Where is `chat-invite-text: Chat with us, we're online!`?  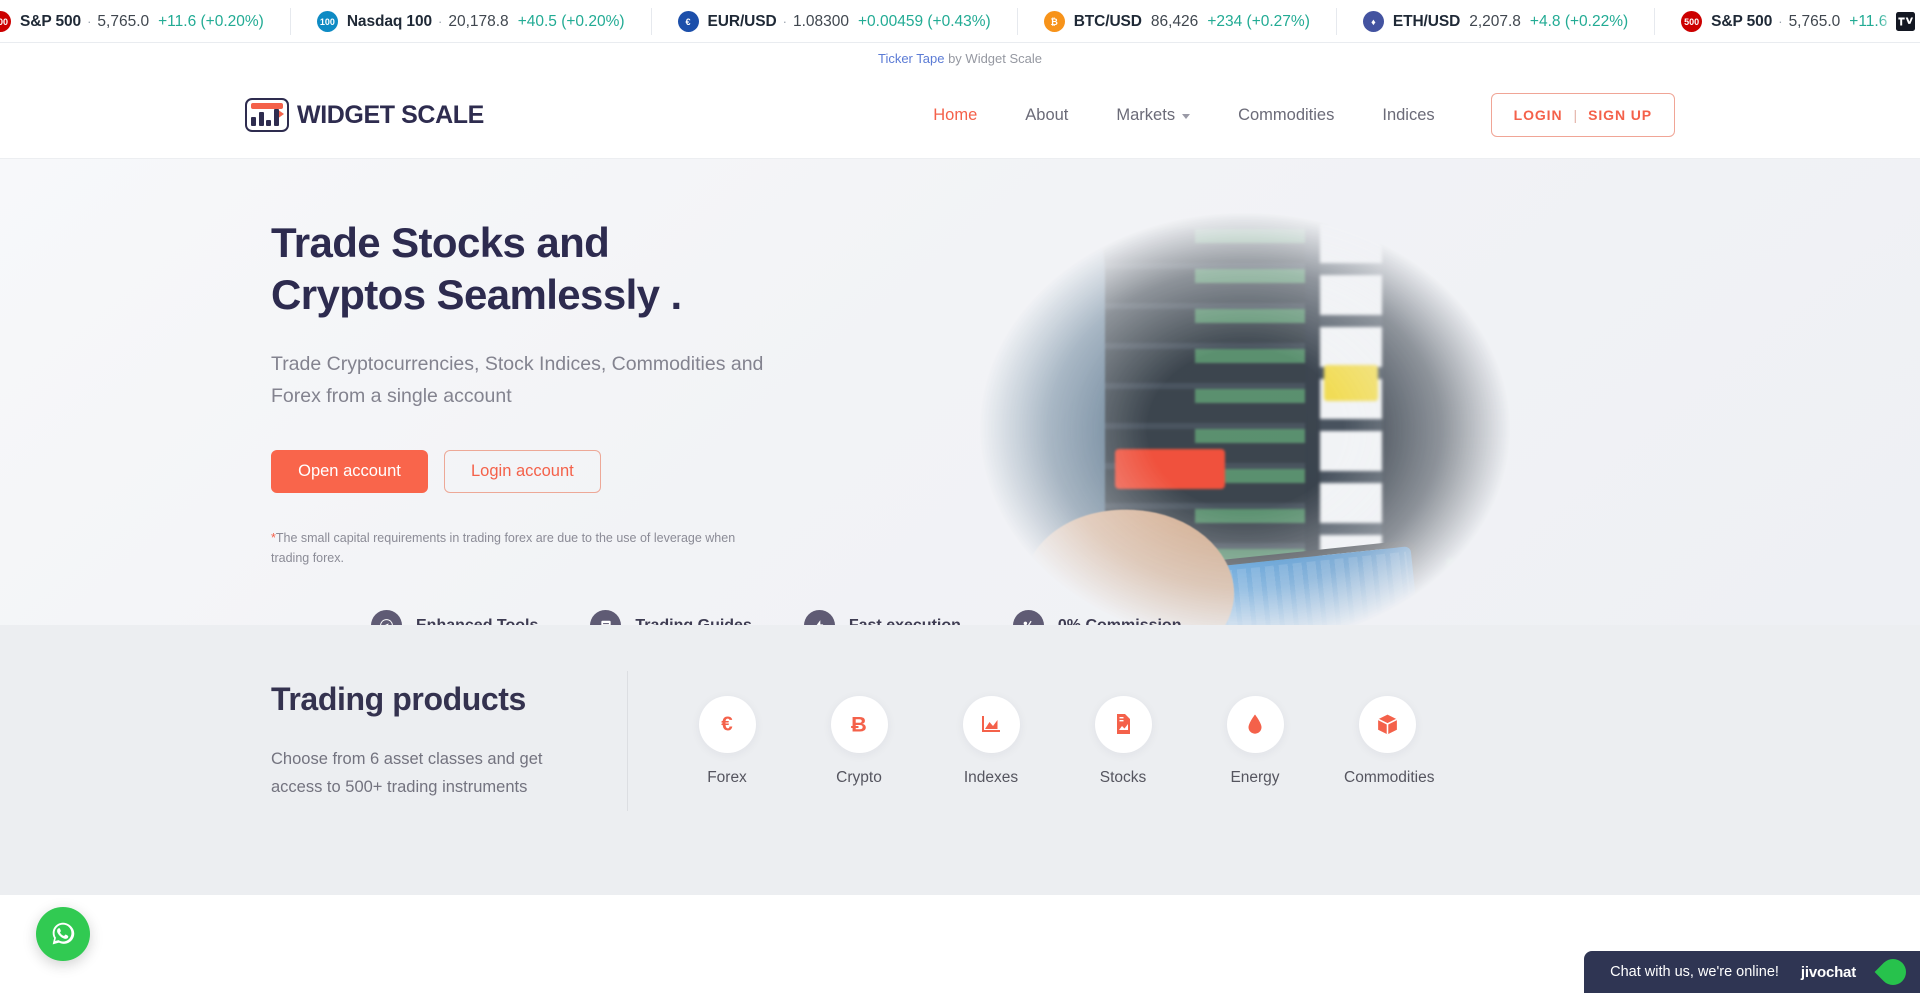 chat-invite-text: Chat with us, we're online! is located at coordinates (1694, 972).